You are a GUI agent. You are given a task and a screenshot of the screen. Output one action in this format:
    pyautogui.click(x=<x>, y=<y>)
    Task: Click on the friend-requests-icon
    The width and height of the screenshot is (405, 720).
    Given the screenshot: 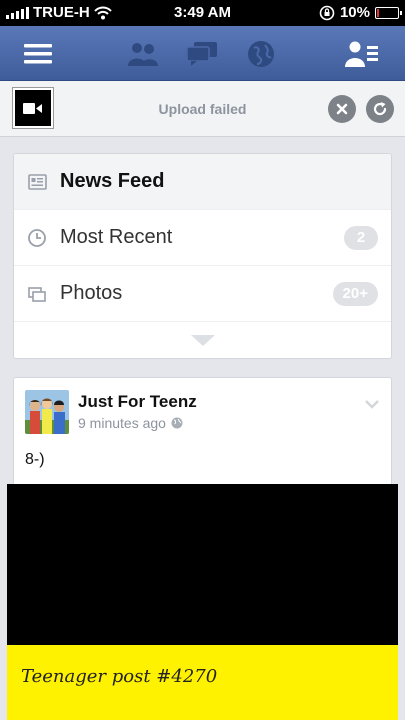 What is the action you would take?
    pyautogui.click(x=143, y=54)
    